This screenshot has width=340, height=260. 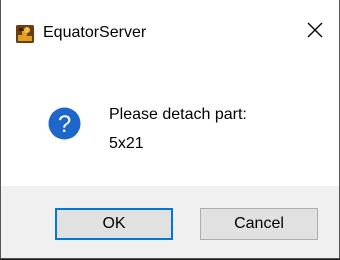 I want to click on message-text: Please detach part:, so click(x=178, y=114).